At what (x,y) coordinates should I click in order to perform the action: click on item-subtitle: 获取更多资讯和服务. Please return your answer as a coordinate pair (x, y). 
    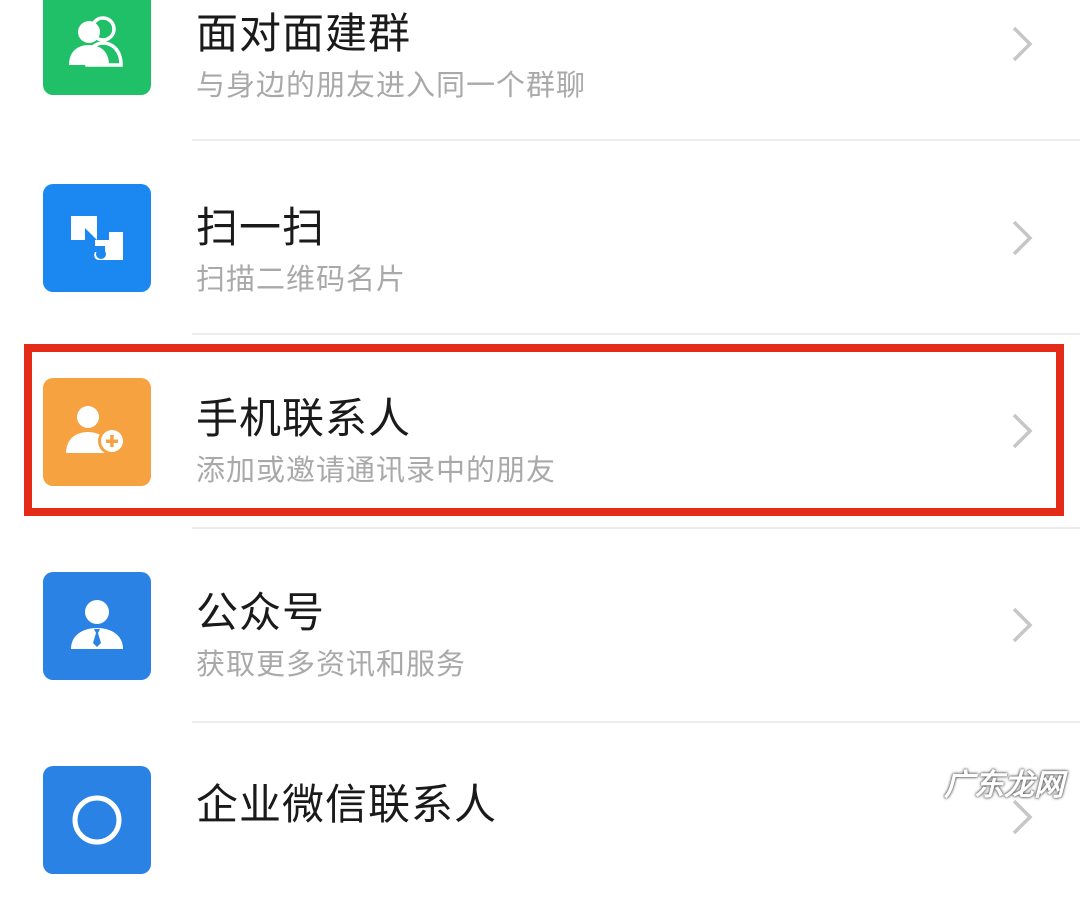
    Looking at the image, I should click on (331, 664).